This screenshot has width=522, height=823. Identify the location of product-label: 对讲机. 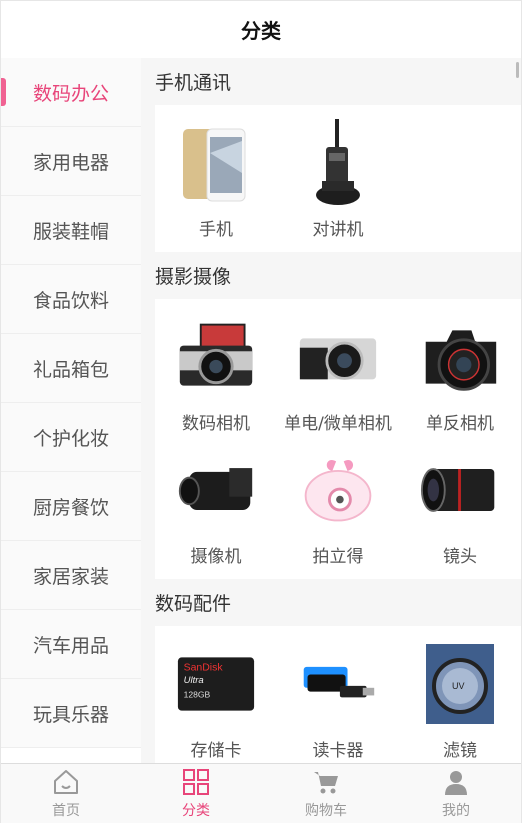
(338, 230).